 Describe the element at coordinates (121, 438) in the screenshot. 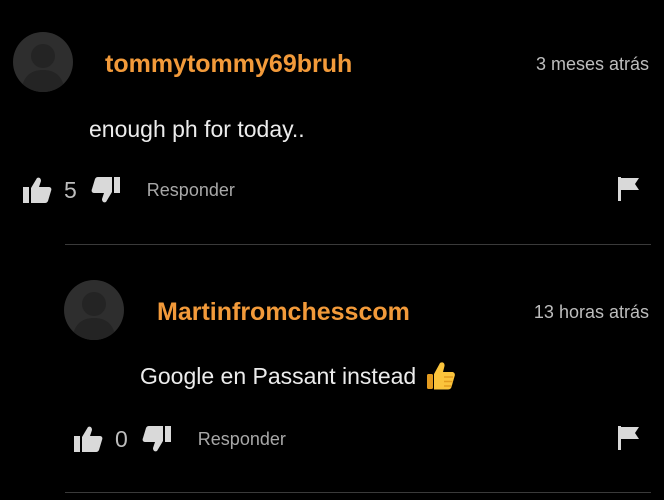

I see `like-count: 0` at that location.